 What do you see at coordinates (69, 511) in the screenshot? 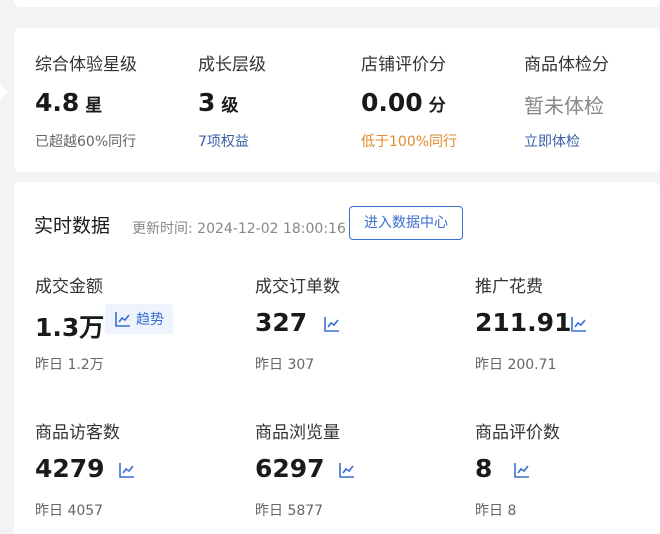
I see `metric-yesterday: 昨日 4057` at bounding box center [69, 511].